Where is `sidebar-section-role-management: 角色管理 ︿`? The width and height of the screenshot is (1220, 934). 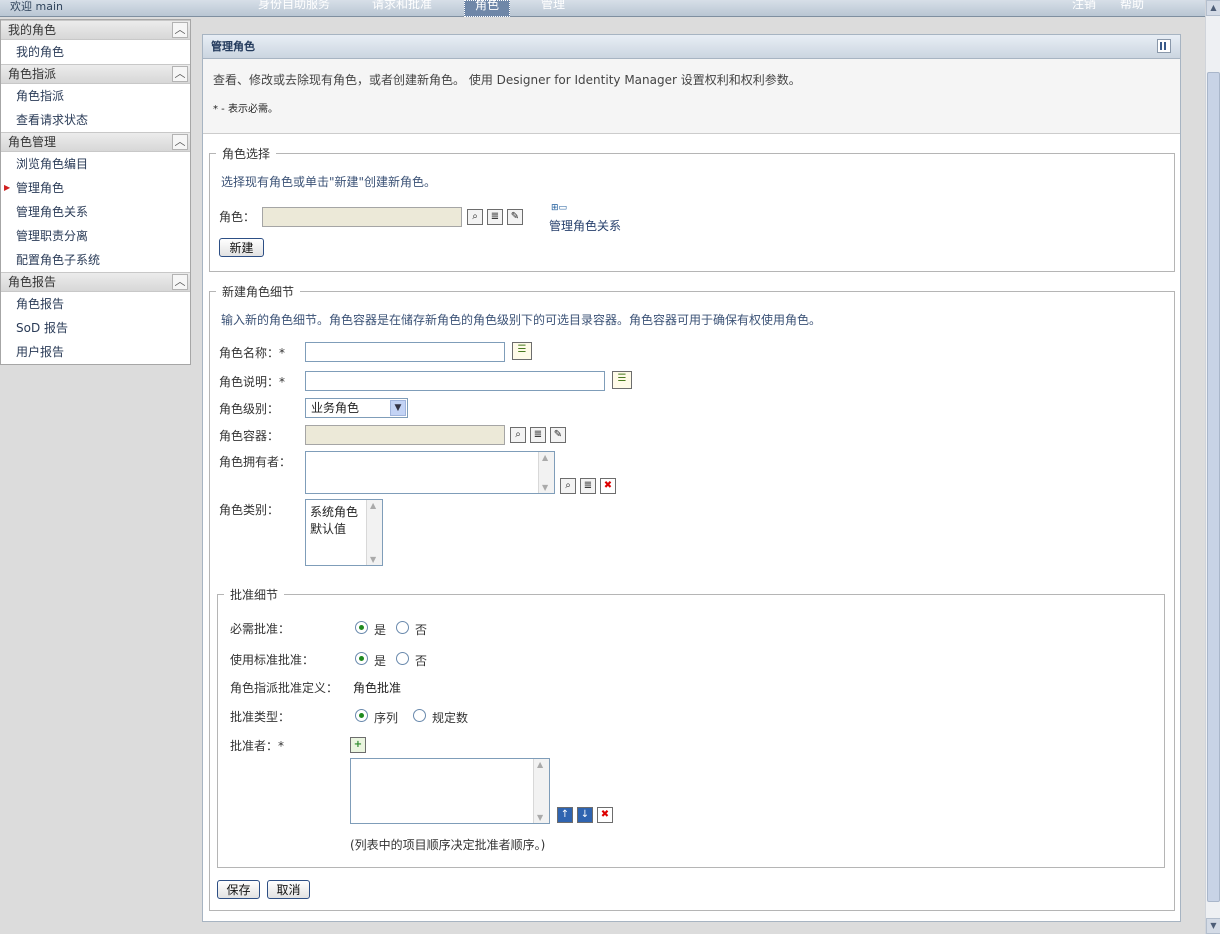
sidebar-section-role-management: 角色管理 ︿ is located at coordinates (95, 142).